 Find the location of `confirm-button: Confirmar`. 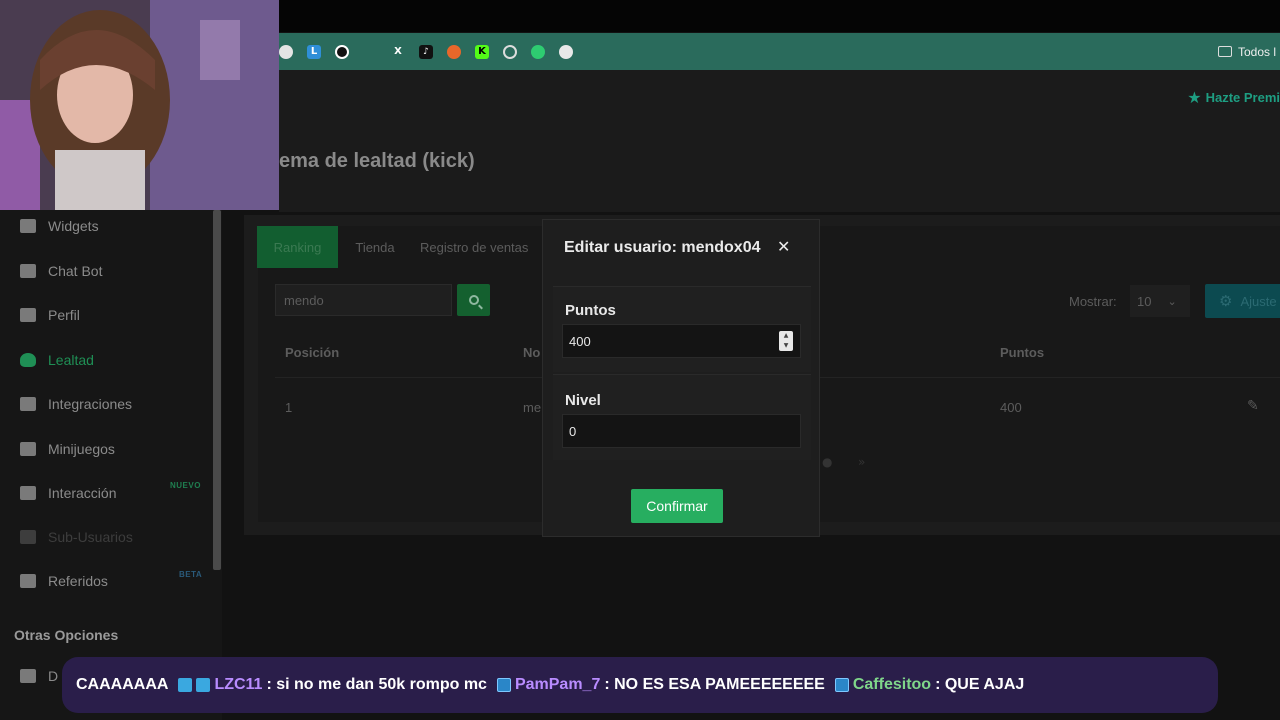

confirm-button: Confirmar is located at coordinates (677, 506).